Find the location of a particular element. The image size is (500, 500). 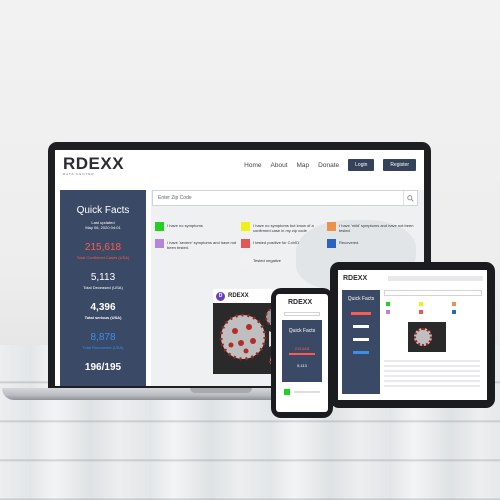

stat-ratio-value: 196/195 is located at coordinates (103, 367).